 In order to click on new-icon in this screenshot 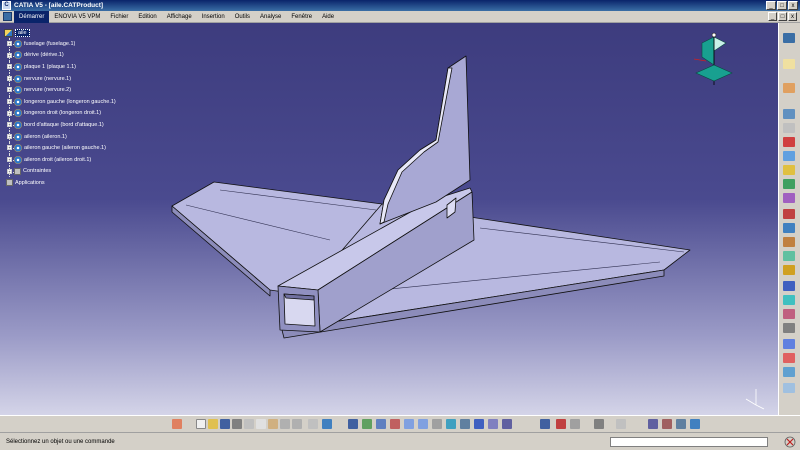, I will do `click(201, 424)`.